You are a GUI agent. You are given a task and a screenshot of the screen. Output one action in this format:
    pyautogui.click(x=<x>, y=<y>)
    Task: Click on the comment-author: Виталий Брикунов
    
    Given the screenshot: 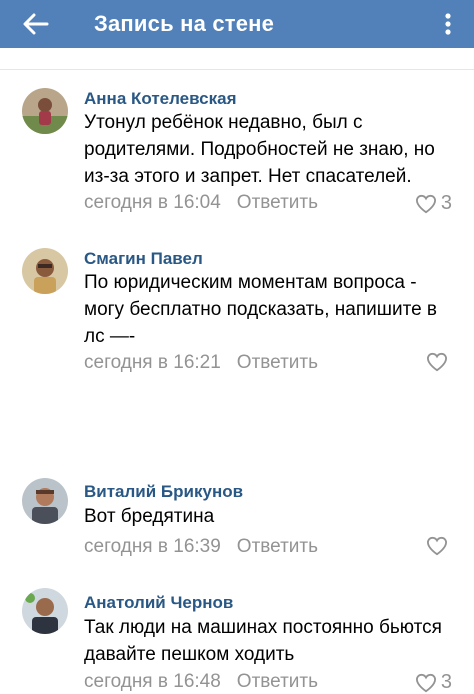 What is the action you would take?
    pyautogui.click(x=163, y=492)
    